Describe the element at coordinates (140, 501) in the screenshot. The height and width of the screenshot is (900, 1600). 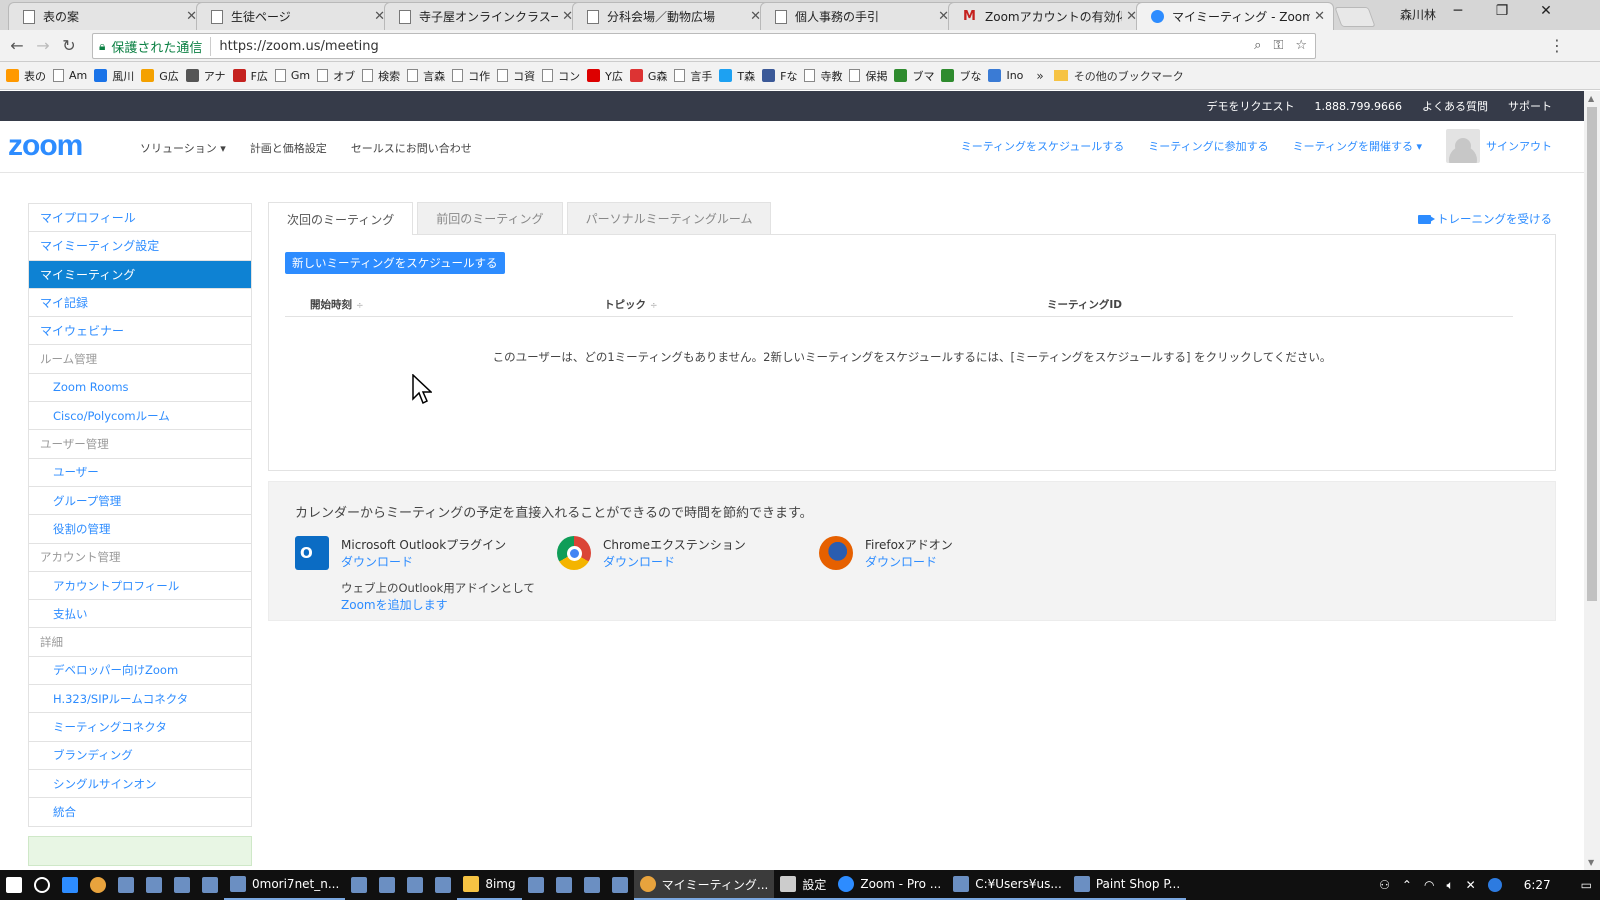
I see `sidebar-item: グループ管理` at that location.